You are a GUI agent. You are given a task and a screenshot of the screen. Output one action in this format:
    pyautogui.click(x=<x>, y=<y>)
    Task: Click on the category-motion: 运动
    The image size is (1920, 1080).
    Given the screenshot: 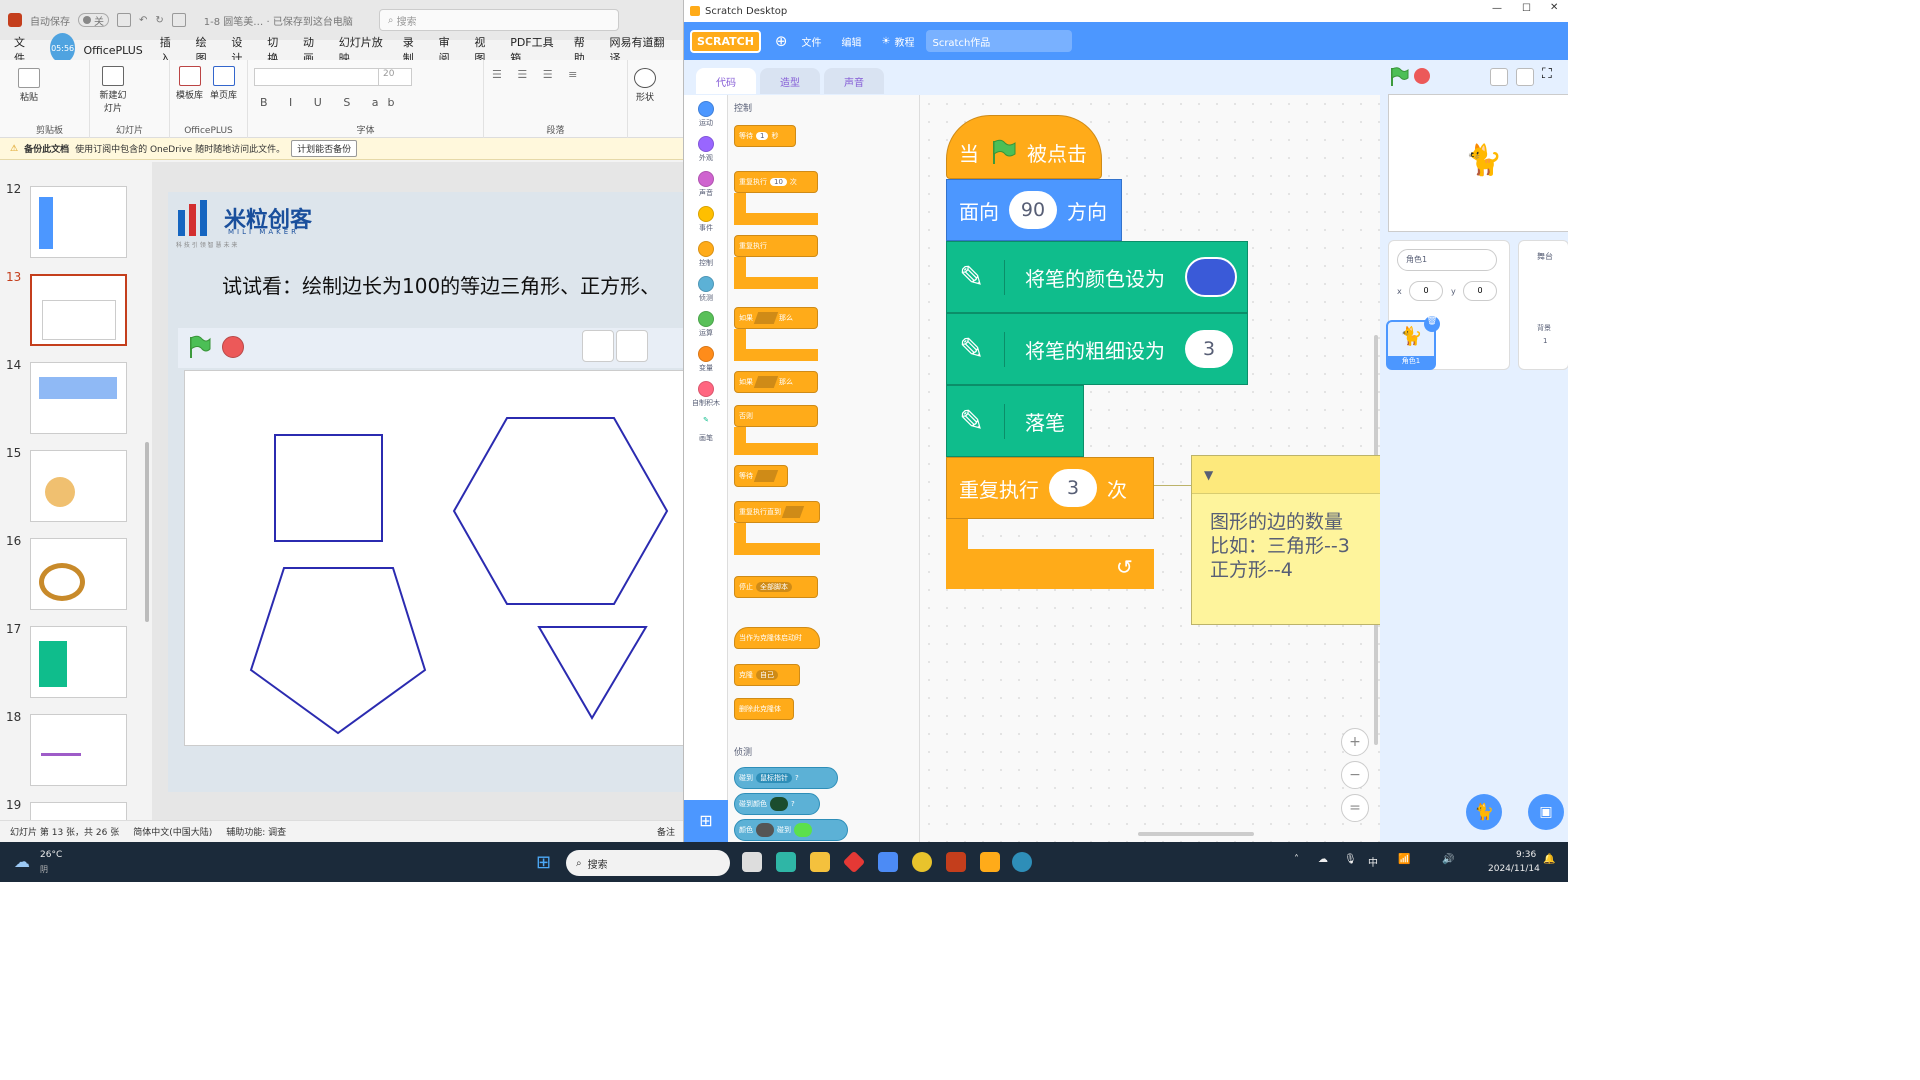 What is the action you would take?
    pyautogui.click(x=706, y=114)
    